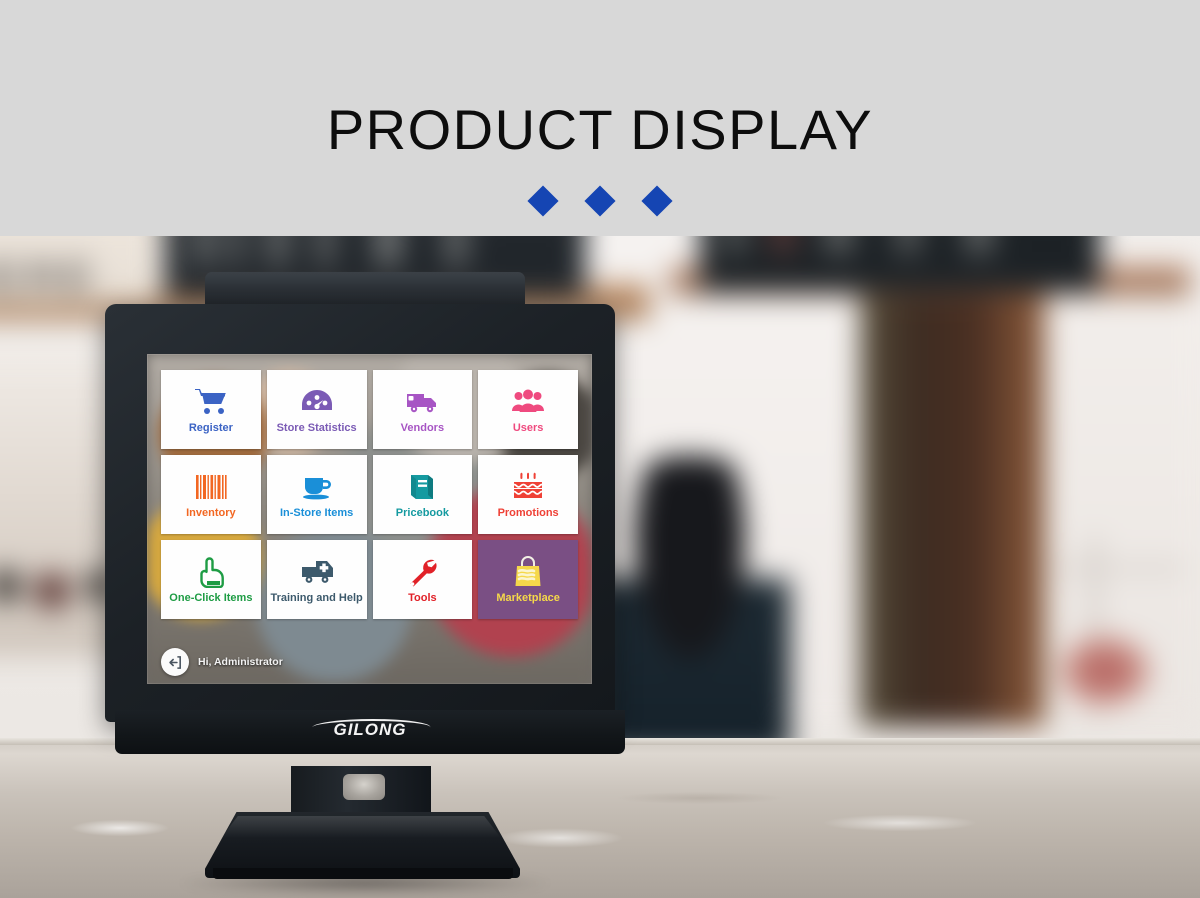  Describe the element at coordinates (422, 427) in the screenshot. I see `tile-label: Vendors` at that location.